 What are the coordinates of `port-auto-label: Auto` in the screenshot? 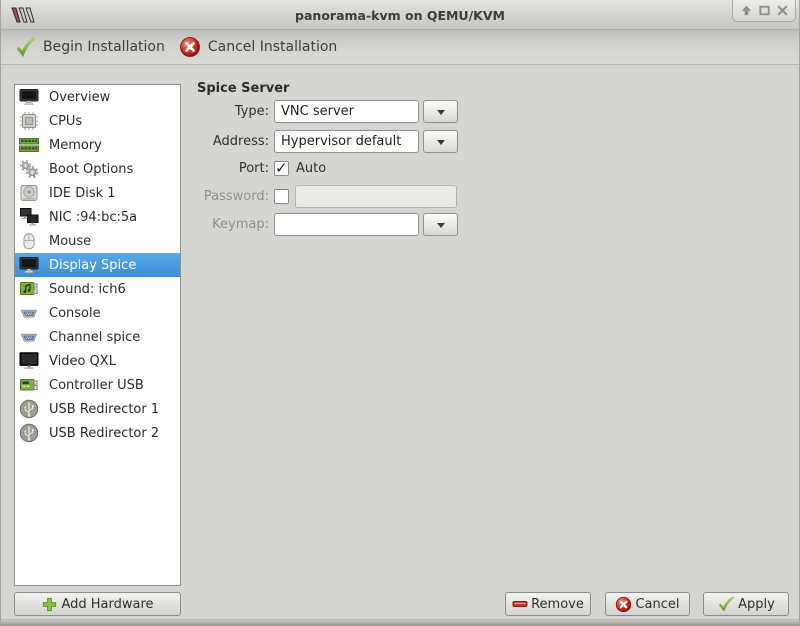 It's located at (311, 168).